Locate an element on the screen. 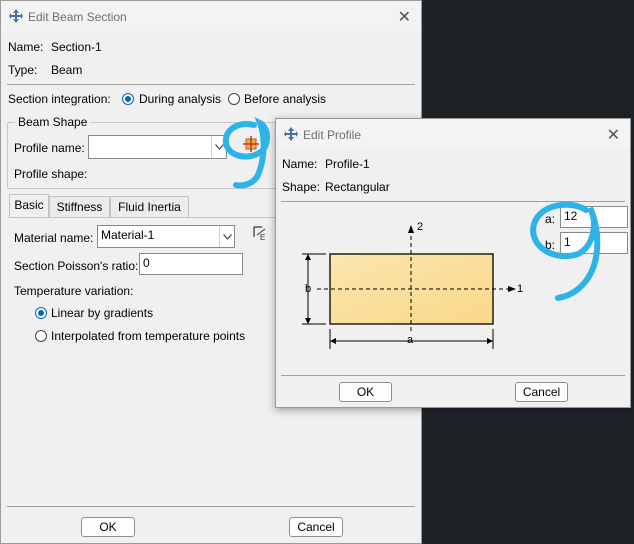  type-value: Beam is located at coordinates (67, 70).